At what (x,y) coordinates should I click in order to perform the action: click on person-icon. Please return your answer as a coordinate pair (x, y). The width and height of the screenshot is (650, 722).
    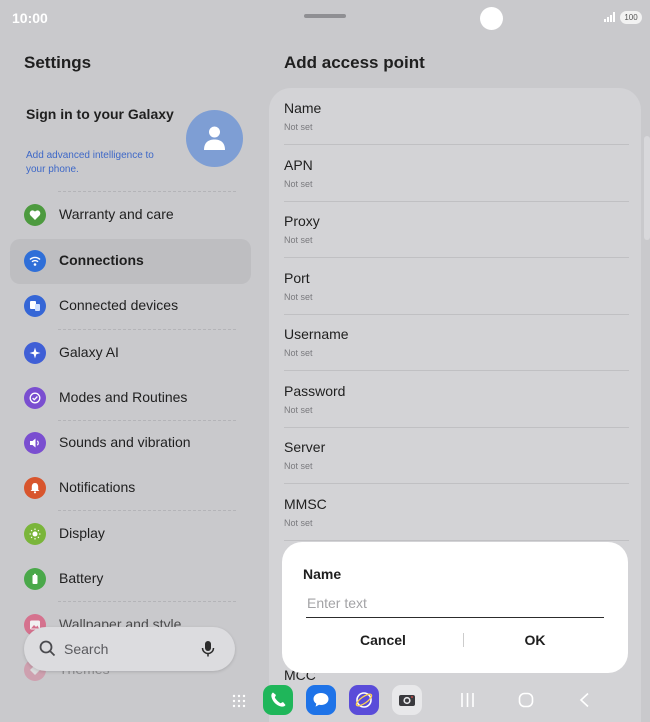
    Looking at the image, I should click on (214, 138).